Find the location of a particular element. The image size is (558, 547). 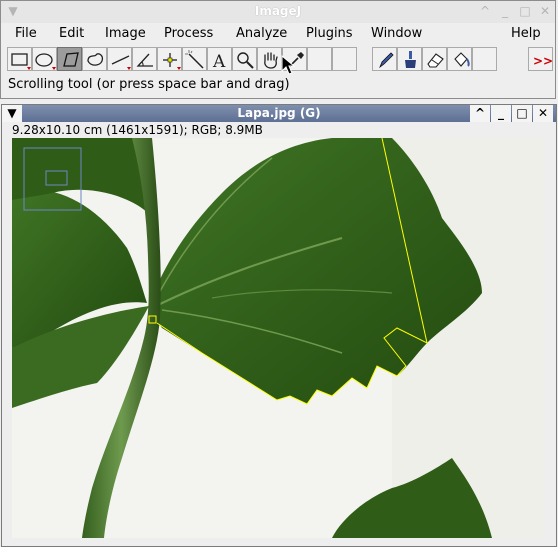

angle-tool-button is located at coordinates (144, 59).